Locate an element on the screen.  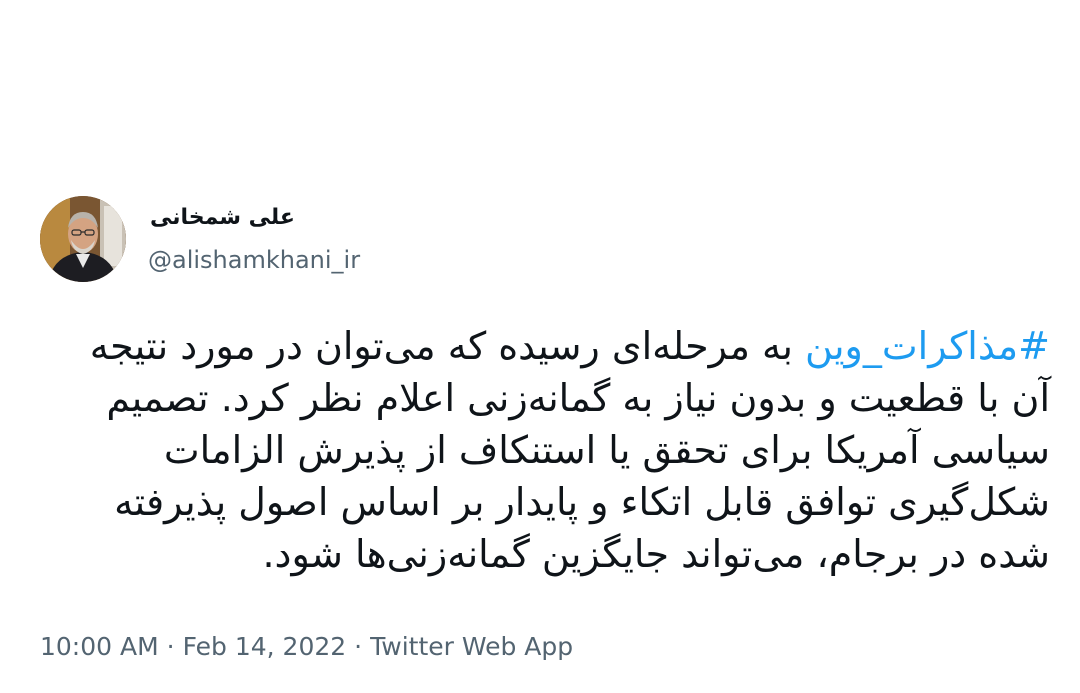
hashtag-link: #مذاکرات_وین is located at coordinates (927, 346).